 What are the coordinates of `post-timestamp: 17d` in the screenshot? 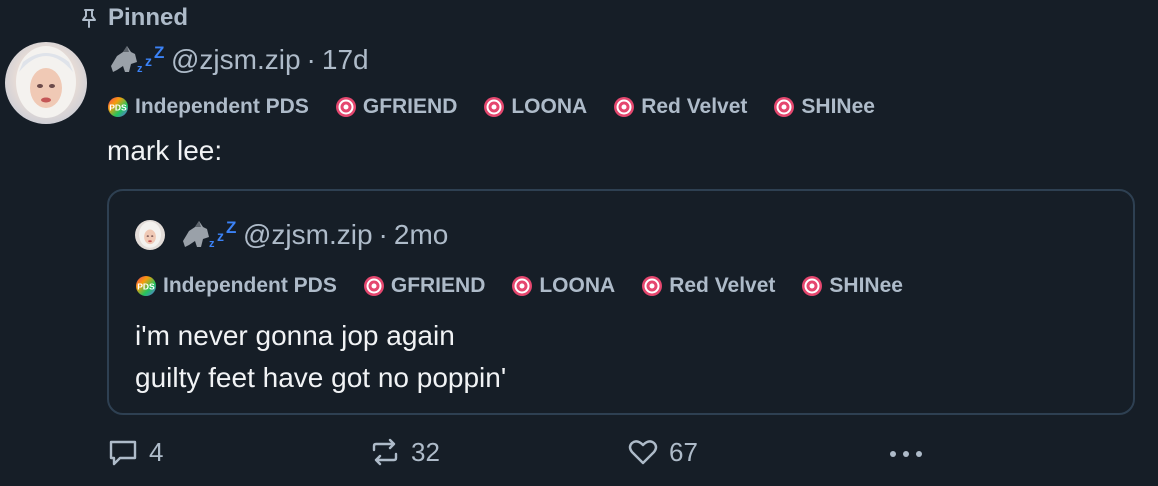 It's located at (345, 60).